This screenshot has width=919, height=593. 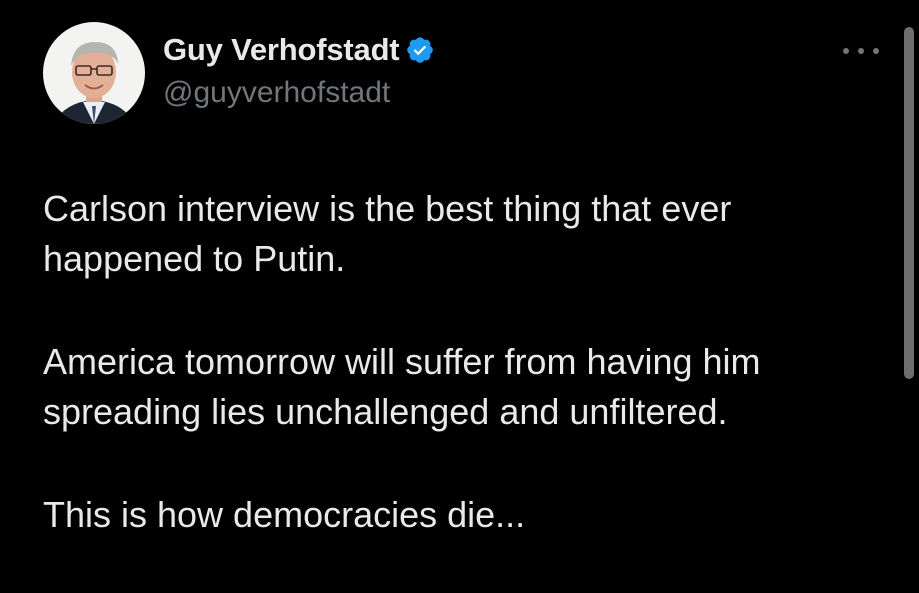 I want to click on avatar, so click(x=94, y=73).